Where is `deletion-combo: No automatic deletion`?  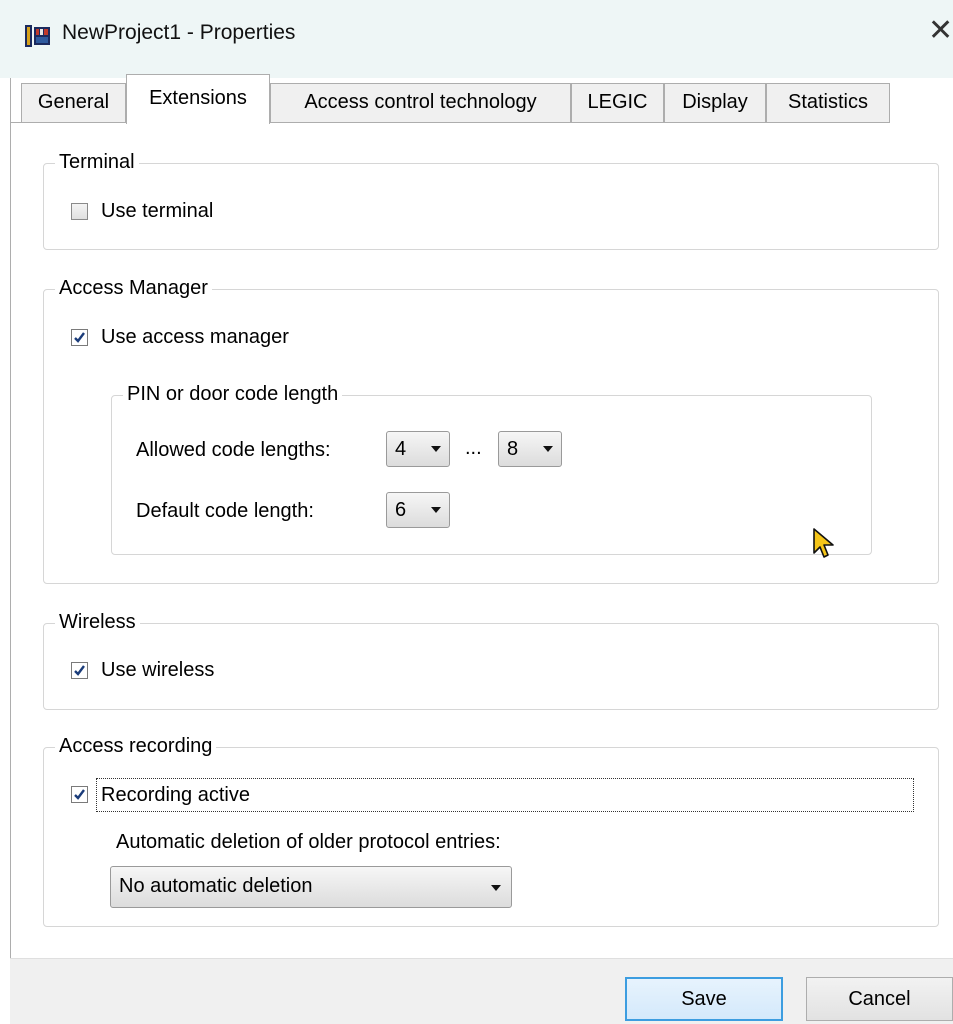
deletion-combo: No automatic deletion is located at coordinates (311, 887).